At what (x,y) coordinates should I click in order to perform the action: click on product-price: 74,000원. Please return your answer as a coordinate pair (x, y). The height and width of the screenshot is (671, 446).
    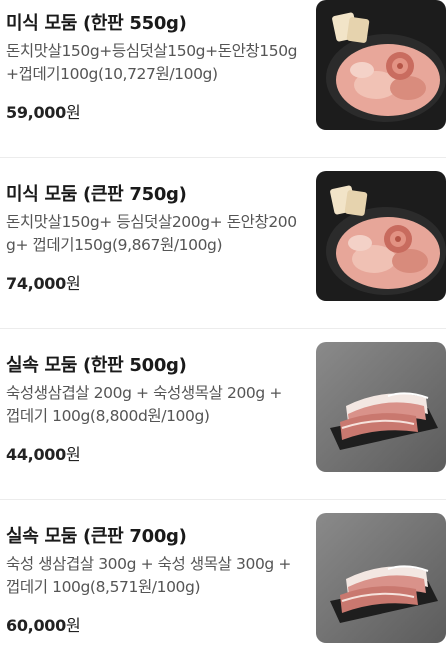
    Looking at the image, I should click on (43, 282).